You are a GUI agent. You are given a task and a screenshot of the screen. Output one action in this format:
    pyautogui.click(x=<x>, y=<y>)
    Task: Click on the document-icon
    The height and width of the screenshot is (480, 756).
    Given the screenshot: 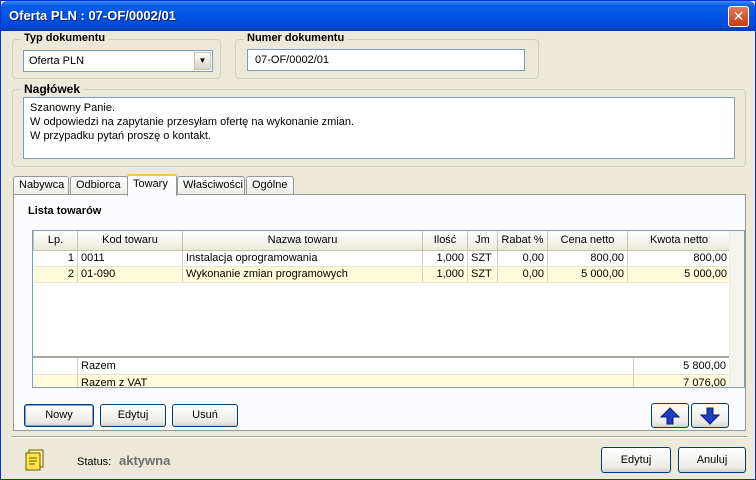 What is the action you would take?
    pyautogui.click(x=36, y=461)
    